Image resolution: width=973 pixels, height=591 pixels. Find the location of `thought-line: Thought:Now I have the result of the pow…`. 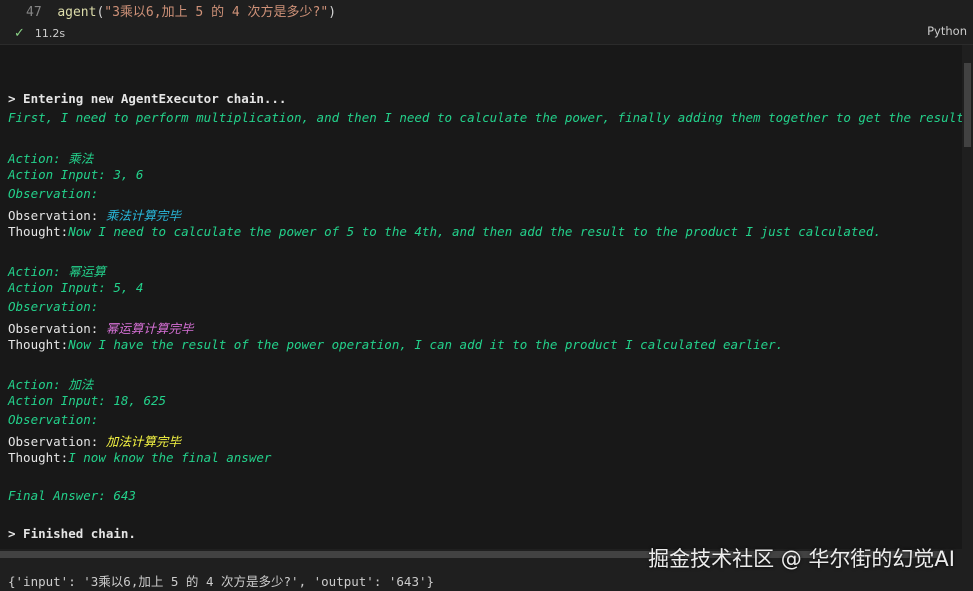

thought-line: Thought:Now I have the result of the pow… is located at coordinates (395, 344).